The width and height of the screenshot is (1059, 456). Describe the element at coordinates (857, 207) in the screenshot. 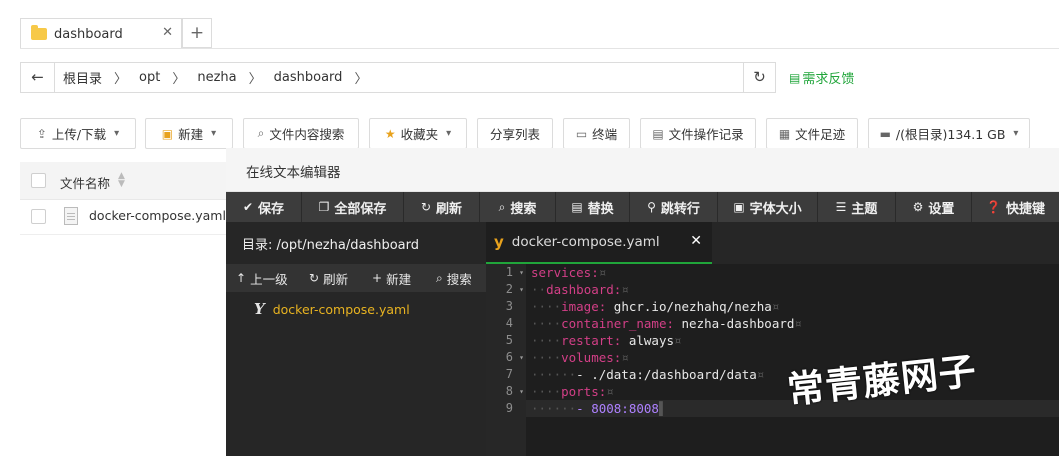

I see `theme-button: ☰ 主题` at that location.